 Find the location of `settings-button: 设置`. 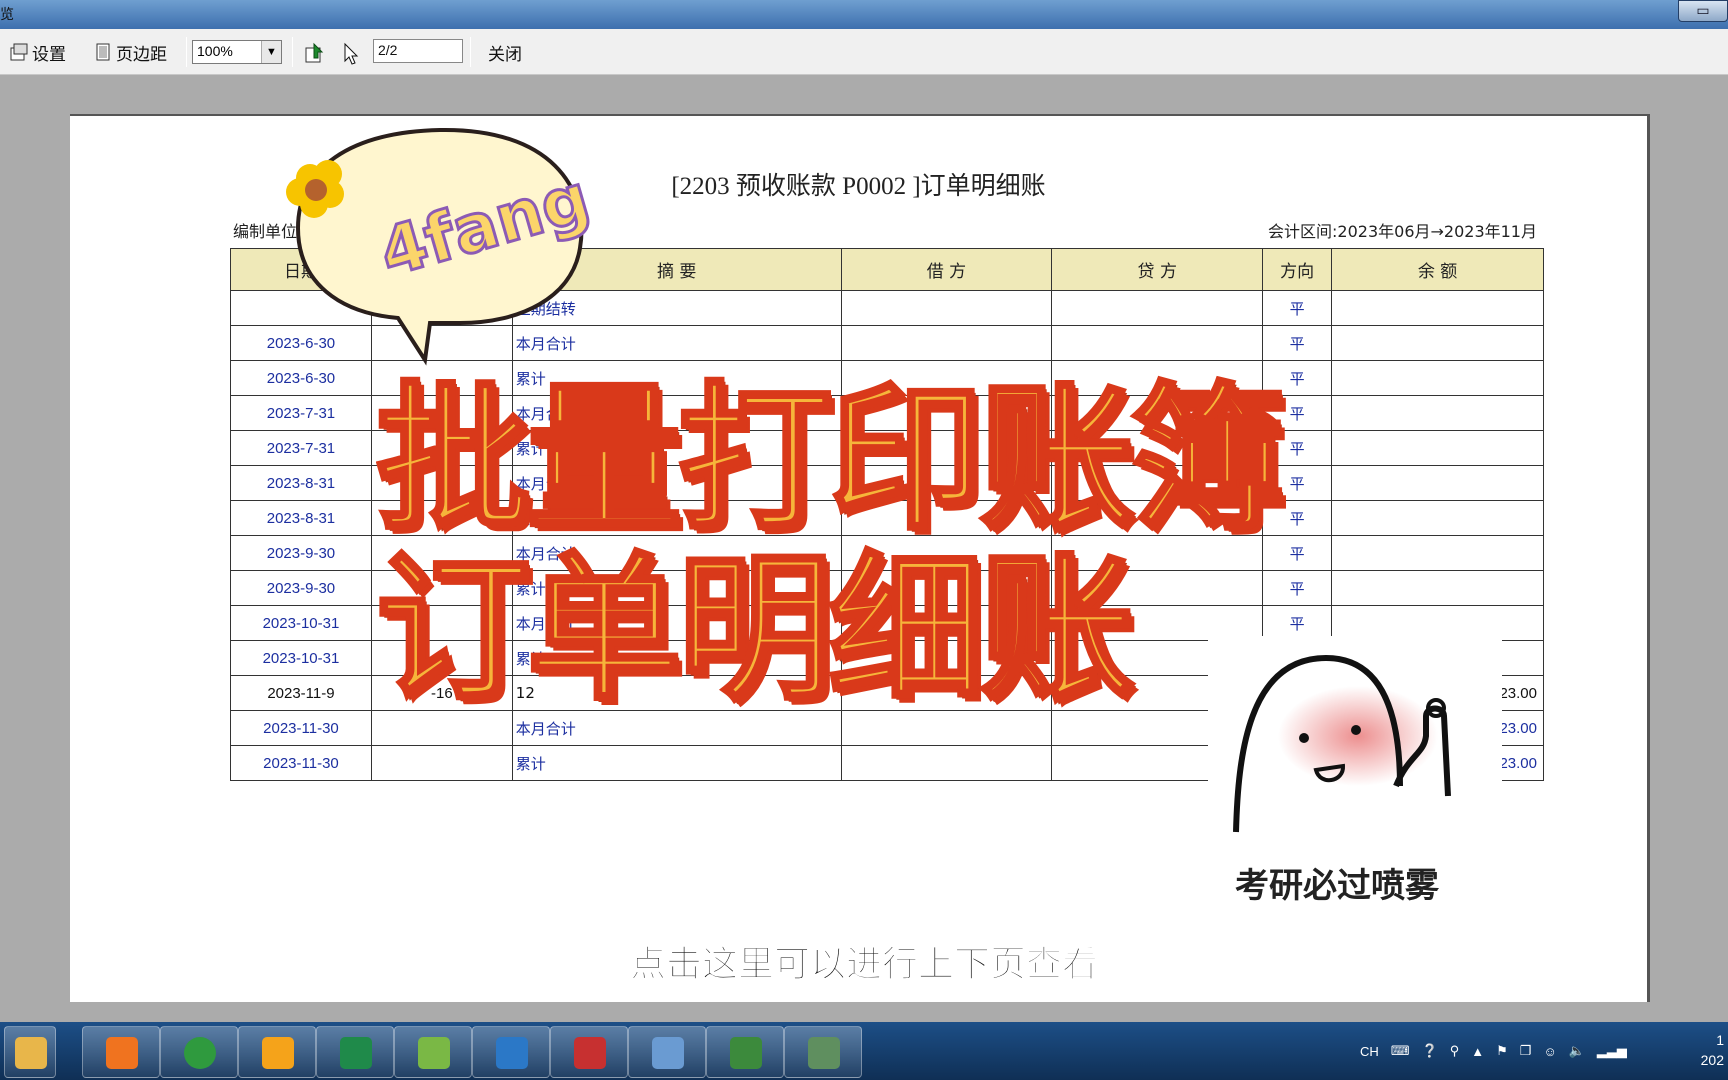

settings-button: 设置 is located at coordinates (38, 52).